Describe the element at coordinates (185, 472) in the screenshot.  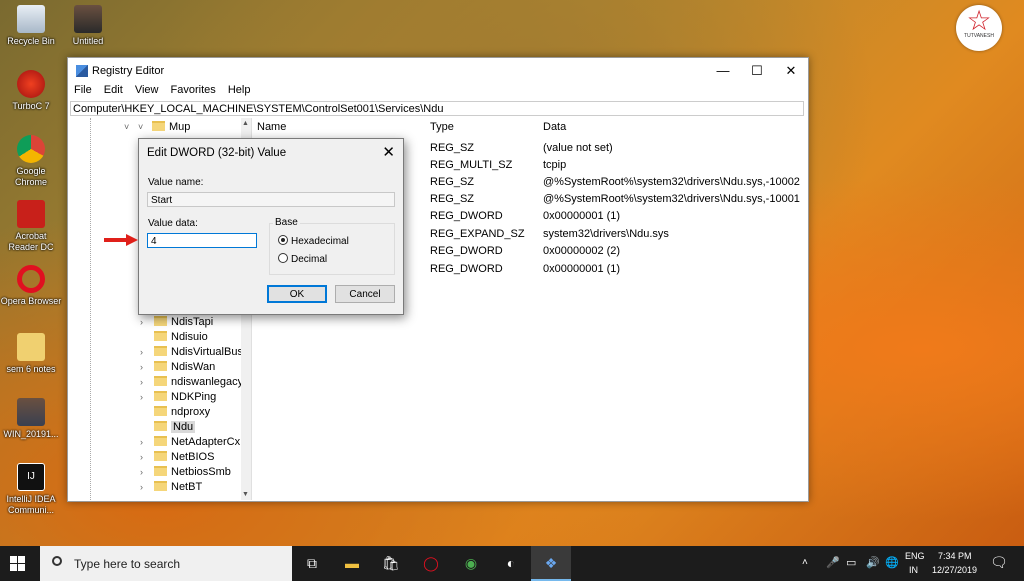
I see `tree-item-netbiossmb: › NetbiosSmb` at that location.